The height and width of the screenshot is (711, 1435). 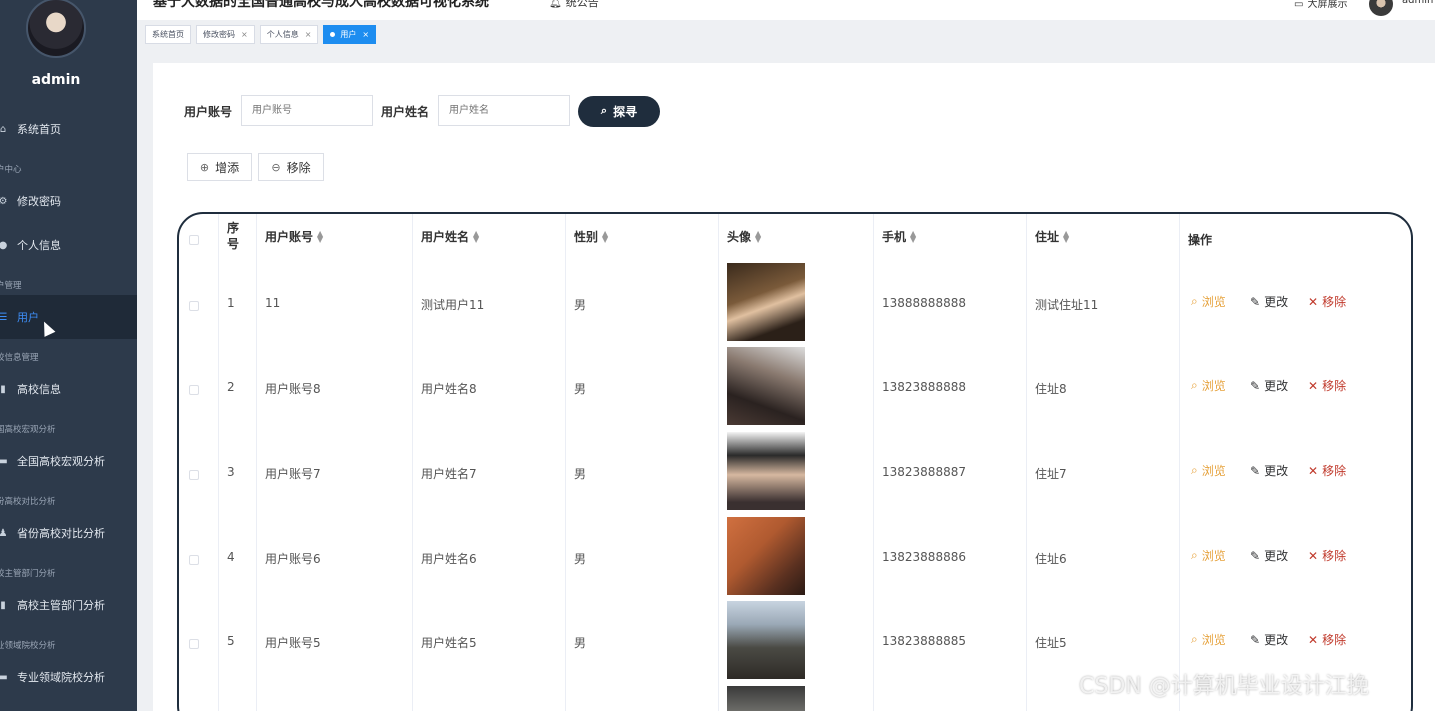 What do you see at coordinates (894, 237) in the screenshot?
I see `header-label: 手机` at bounding box center [894, 237].